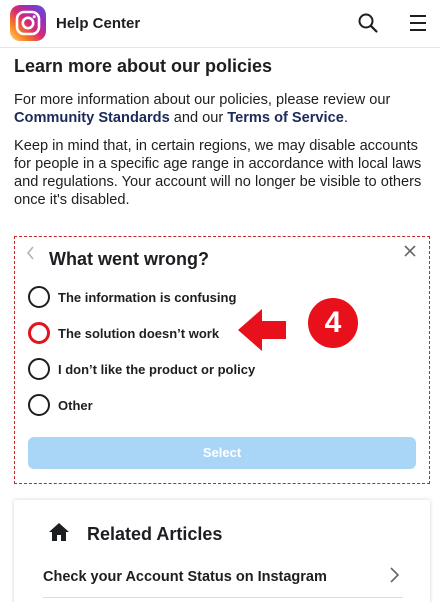  I want to click on option-label: Other, so click(75, 405).